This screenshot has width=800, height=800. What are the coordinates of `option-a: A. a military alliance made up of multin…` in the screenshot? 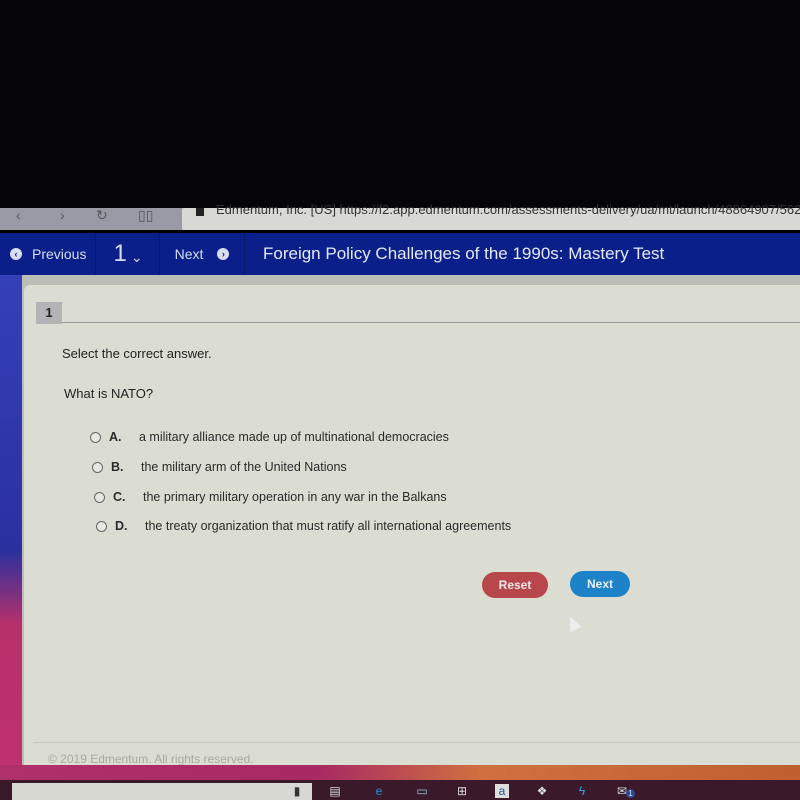 It's located at (269, 437).